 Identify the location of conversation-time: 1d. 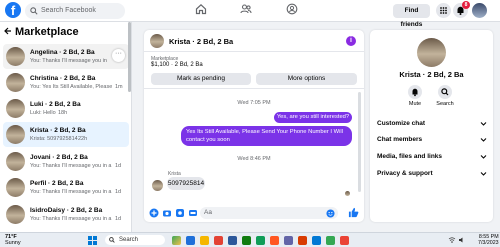
(118, 166).